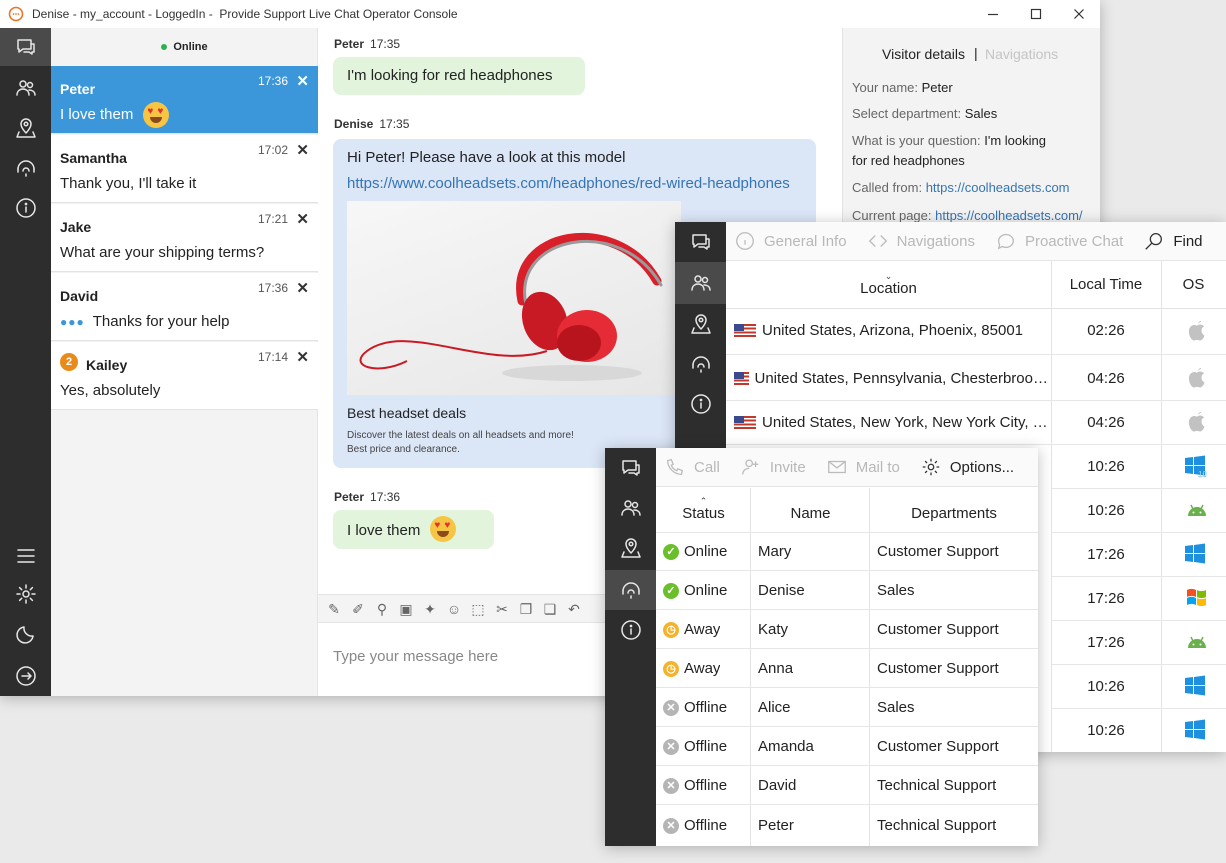 Image resolution: width=1226 pixels, height=863 pixels. Describe the element at coordinates (334, 609) in the screenshot. I see `canned-response-icon: ✎` at that location.